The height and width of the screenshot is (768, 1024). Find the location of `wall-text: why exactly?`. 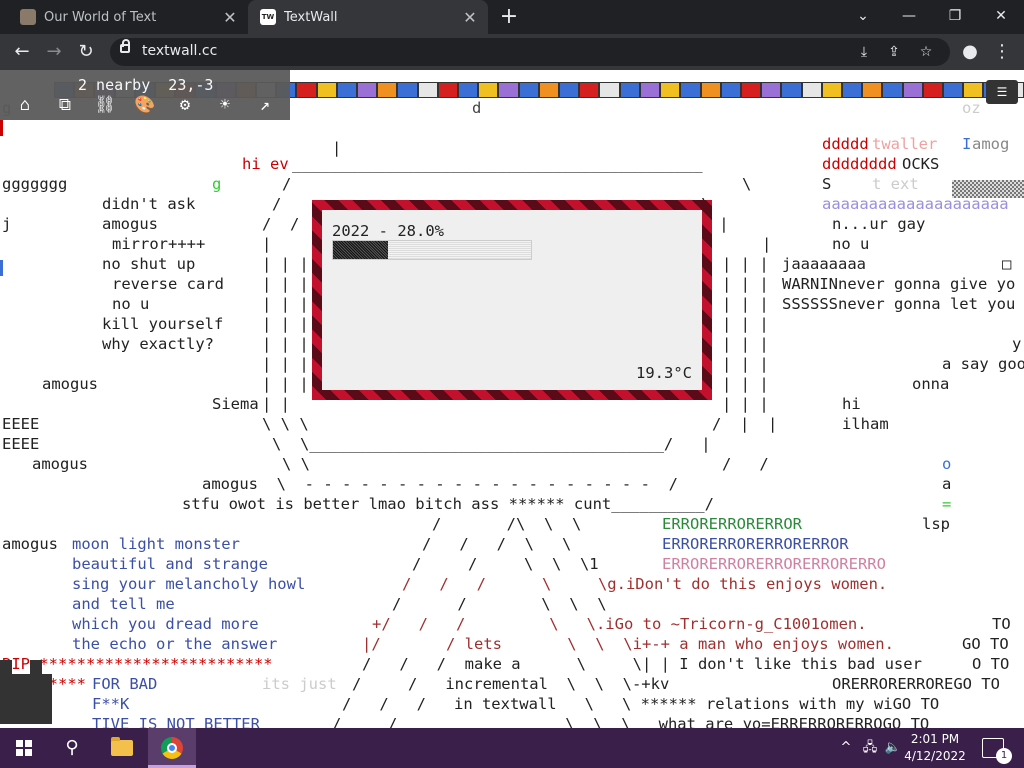

wall-text: why exactly? is located at coordinates (158, 344).